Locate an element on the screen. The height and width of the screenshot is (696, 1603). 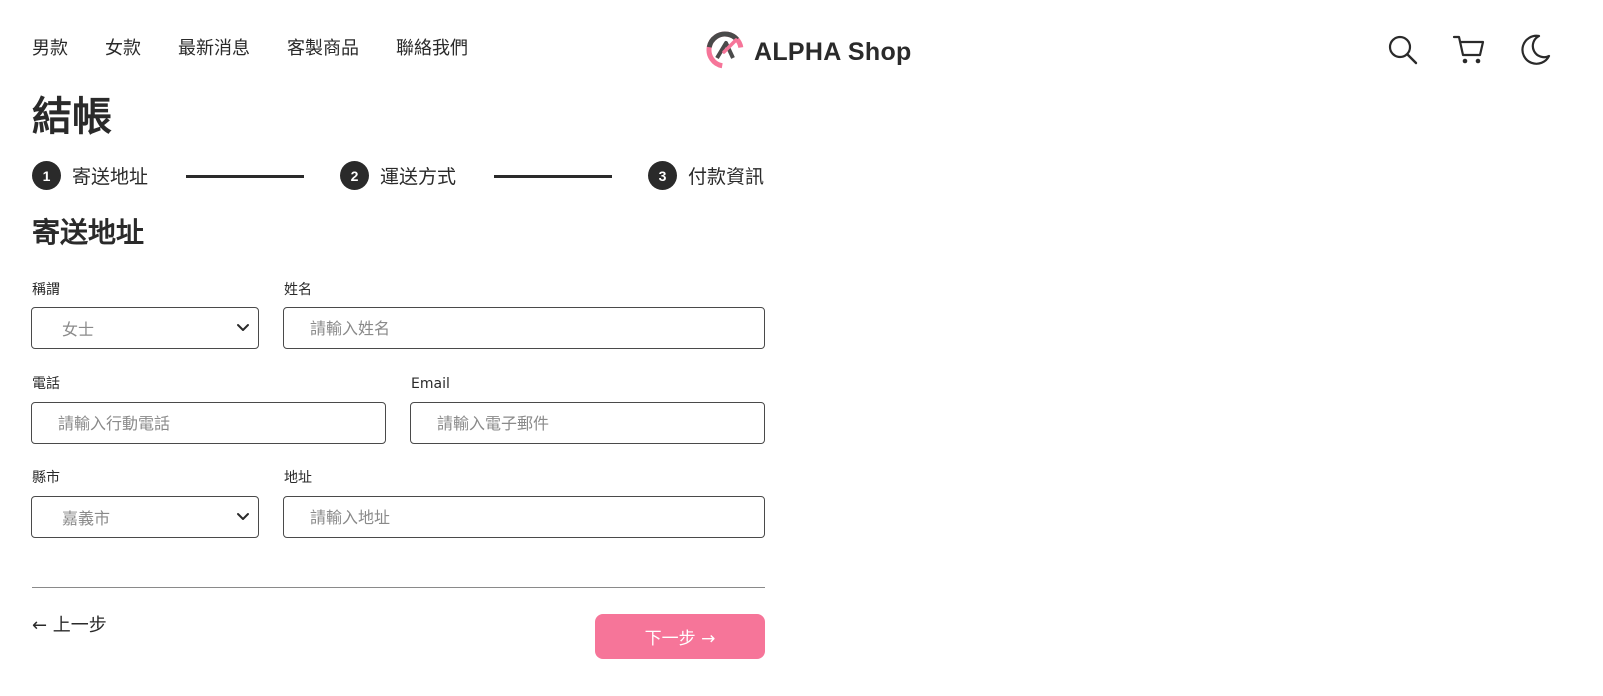
address-field is located at coordinates (524, 517).